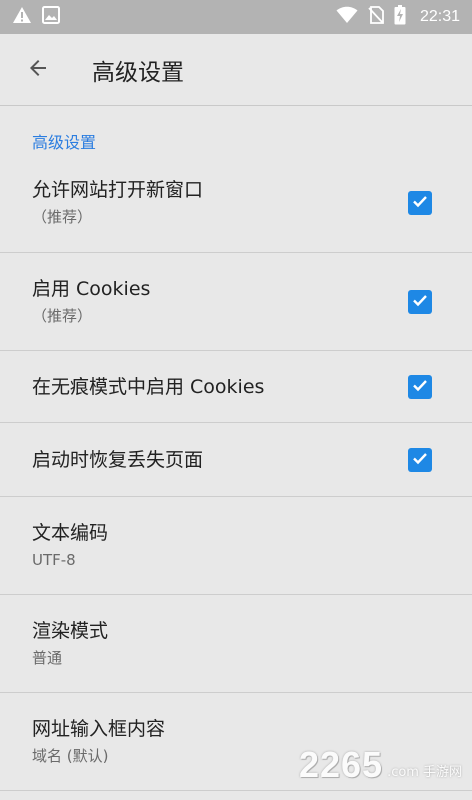 The width and height of the screenshot is (472, 800). Describe the element at coordinates (138, 72) in the screenshot. I see `page-title: 高级设置` at that location.